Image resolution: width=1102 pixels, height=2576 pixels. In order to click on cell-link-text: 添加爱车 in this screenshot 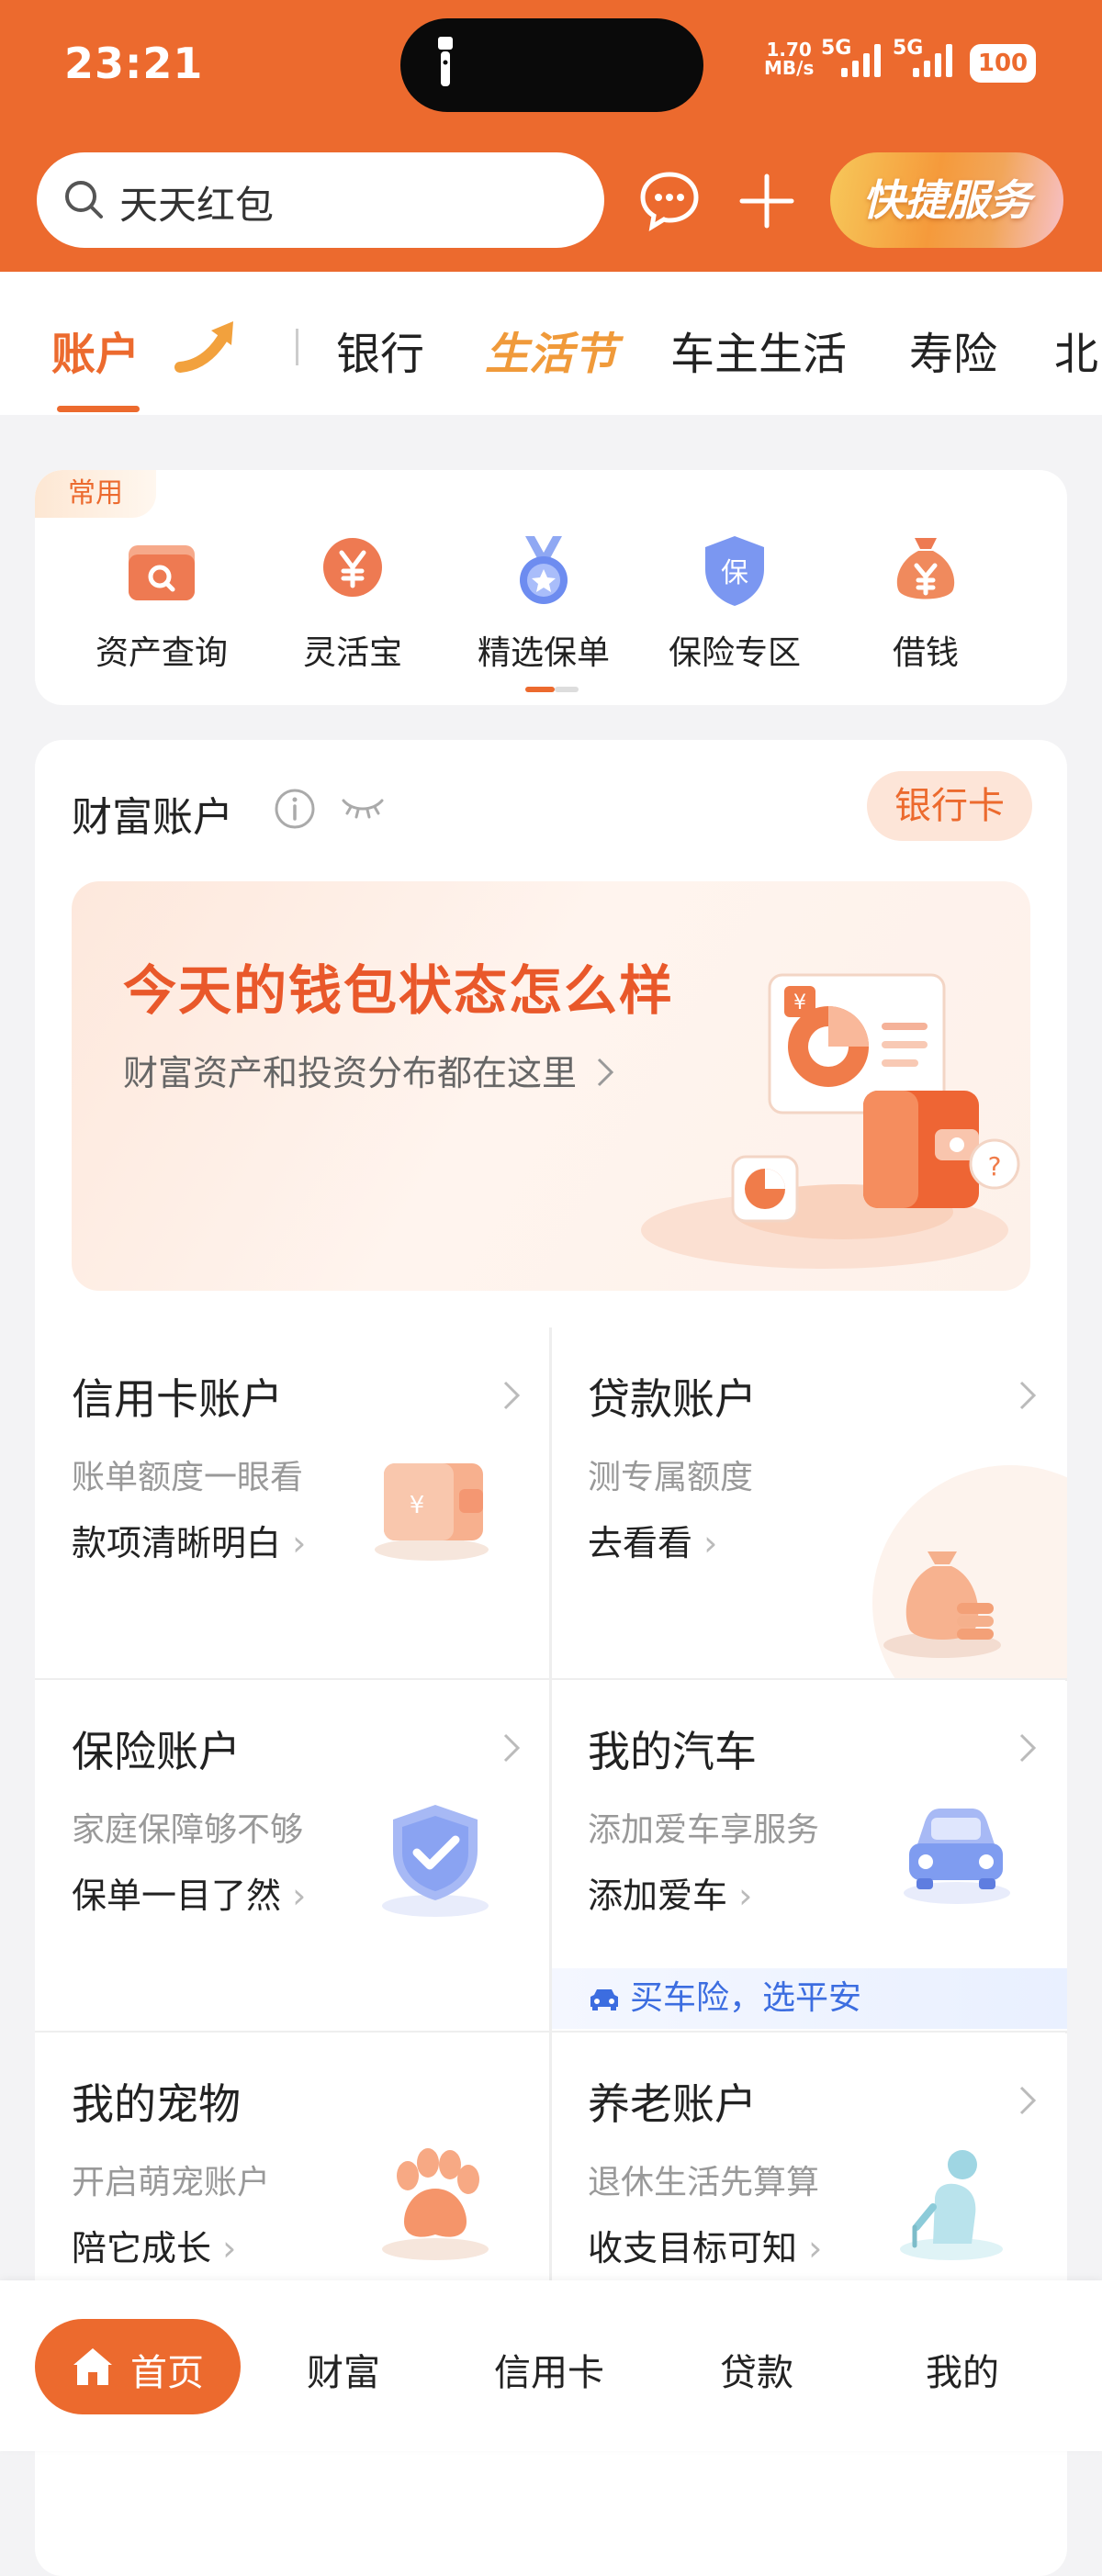, I will do `click(658, 1896)`.